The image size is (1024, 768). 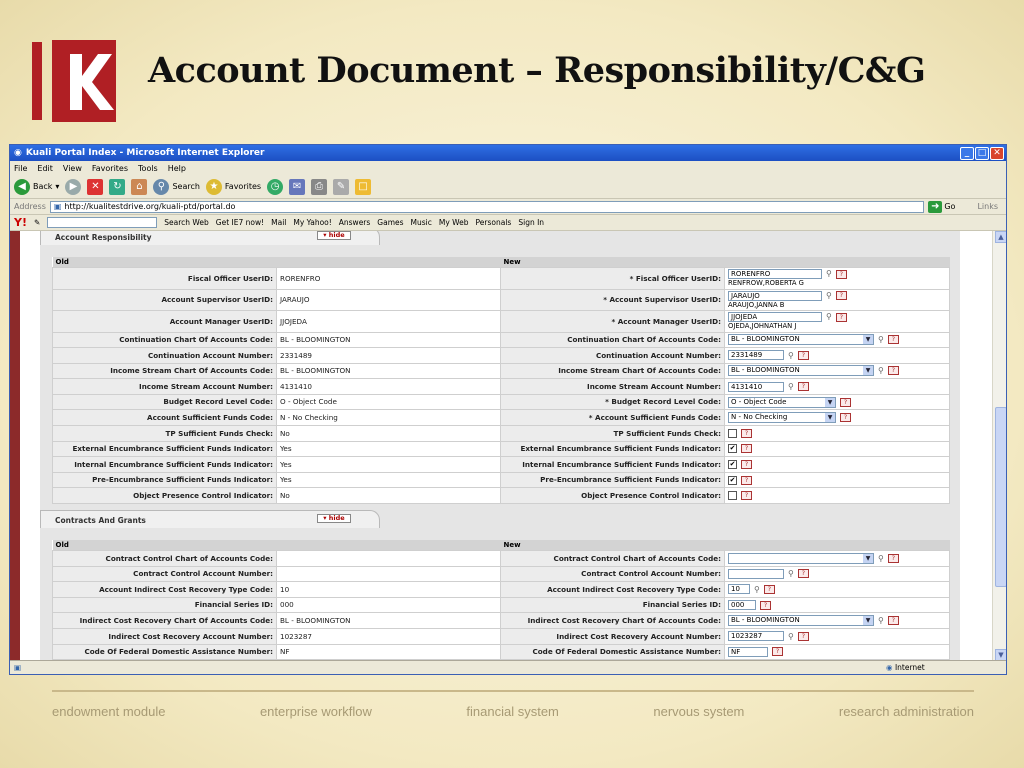 I want to click on tp-sufficient-funds-checkbox, so click(x=732, y=433).